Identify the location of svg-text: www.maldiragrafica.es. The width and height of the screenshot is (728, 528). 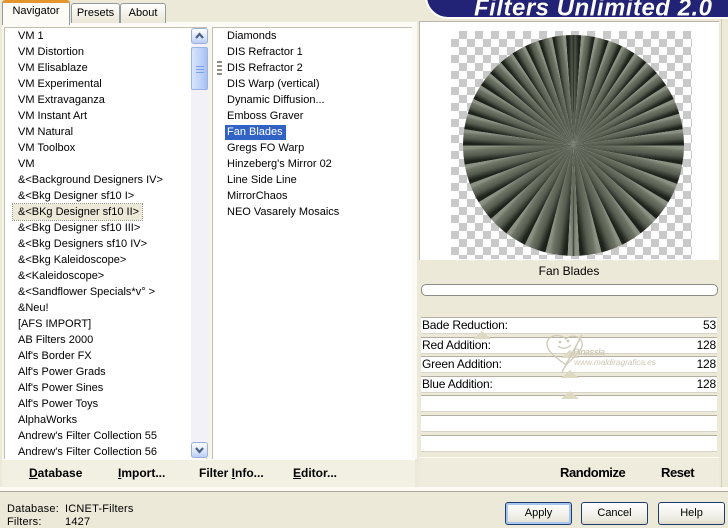
(615, 362).